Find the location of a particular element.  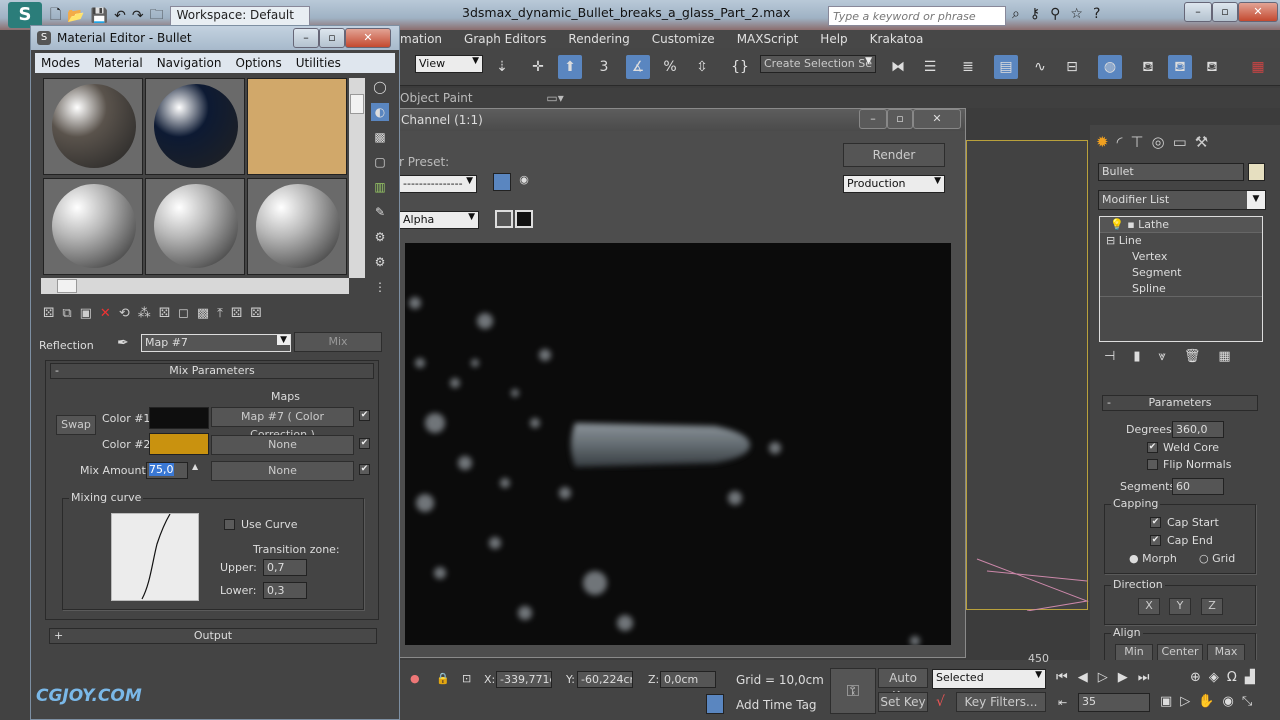

grid-radio: ○ Grid is located at coordinates (1217, 558).